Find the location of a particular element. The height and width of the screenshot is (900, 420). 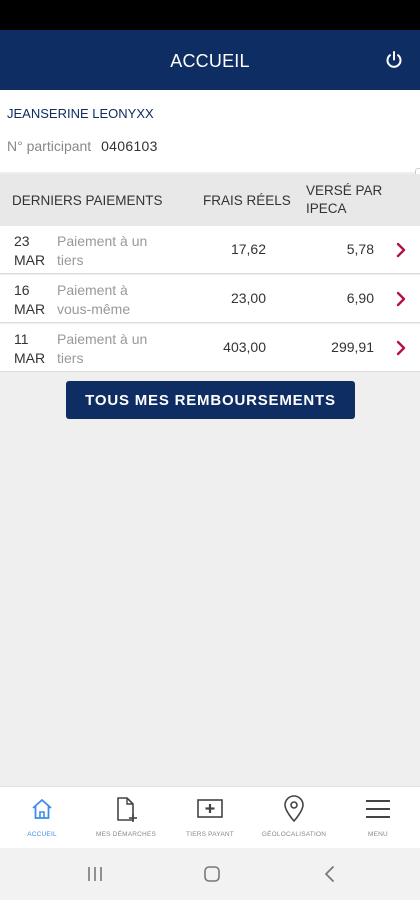

participant-row: N° participant 0406103 is located at coordinates (82, 146).